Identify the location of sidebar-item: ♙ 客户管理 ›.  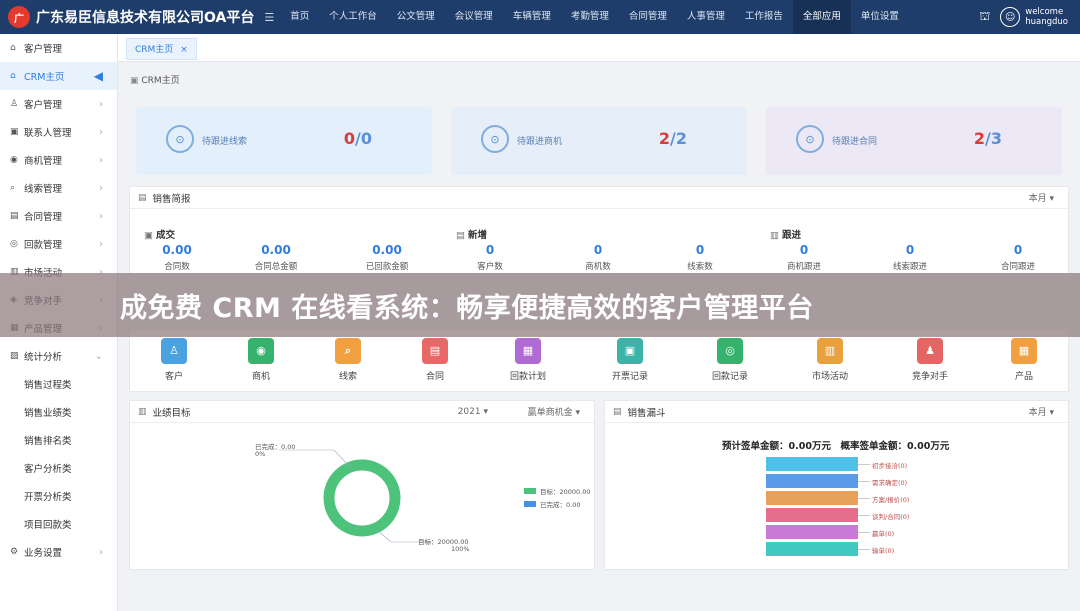
(58, 104).